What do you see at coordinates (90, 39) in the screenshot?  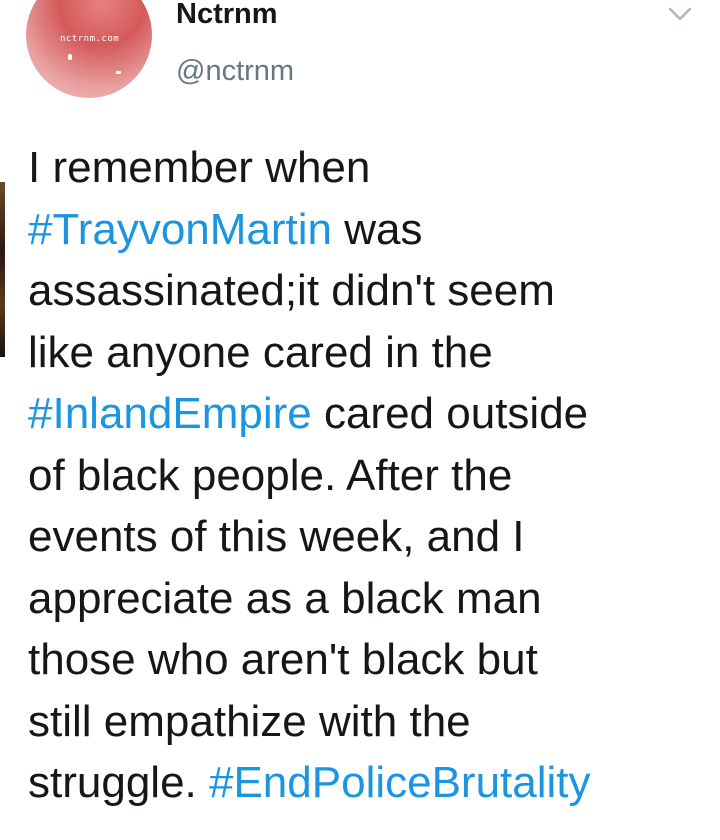 I see `avatar-watermark: nctrnm.com` at bounding box center [90, 39].